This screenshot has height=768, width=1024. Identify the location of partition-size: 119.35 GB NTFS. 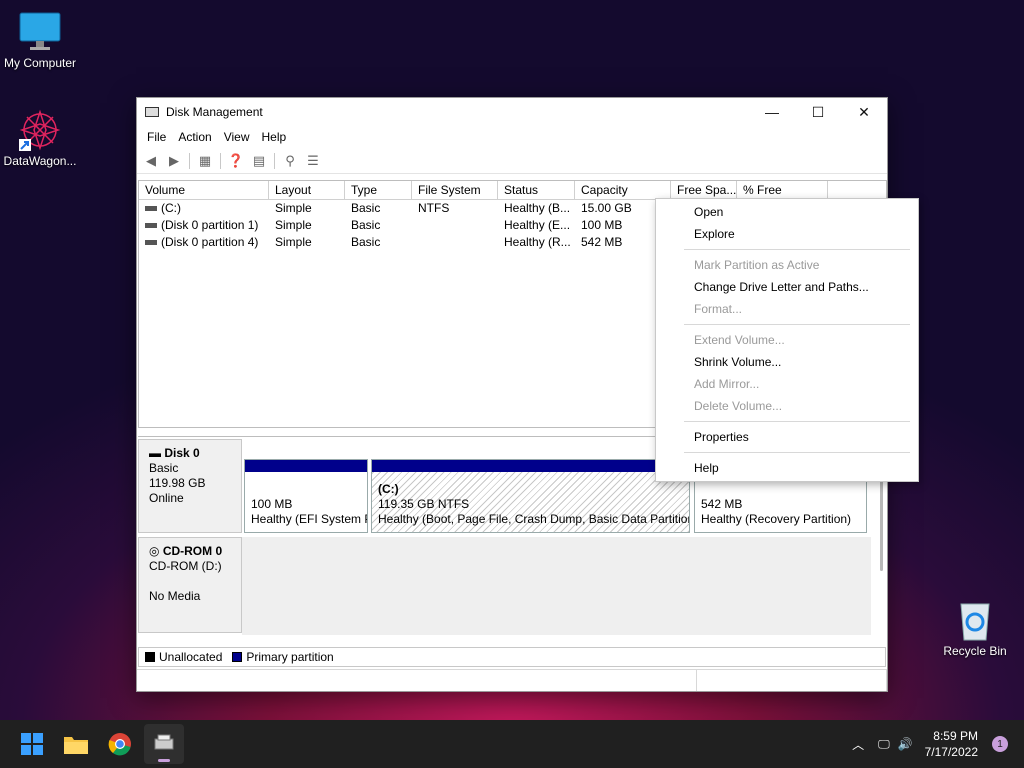
(424, 504).